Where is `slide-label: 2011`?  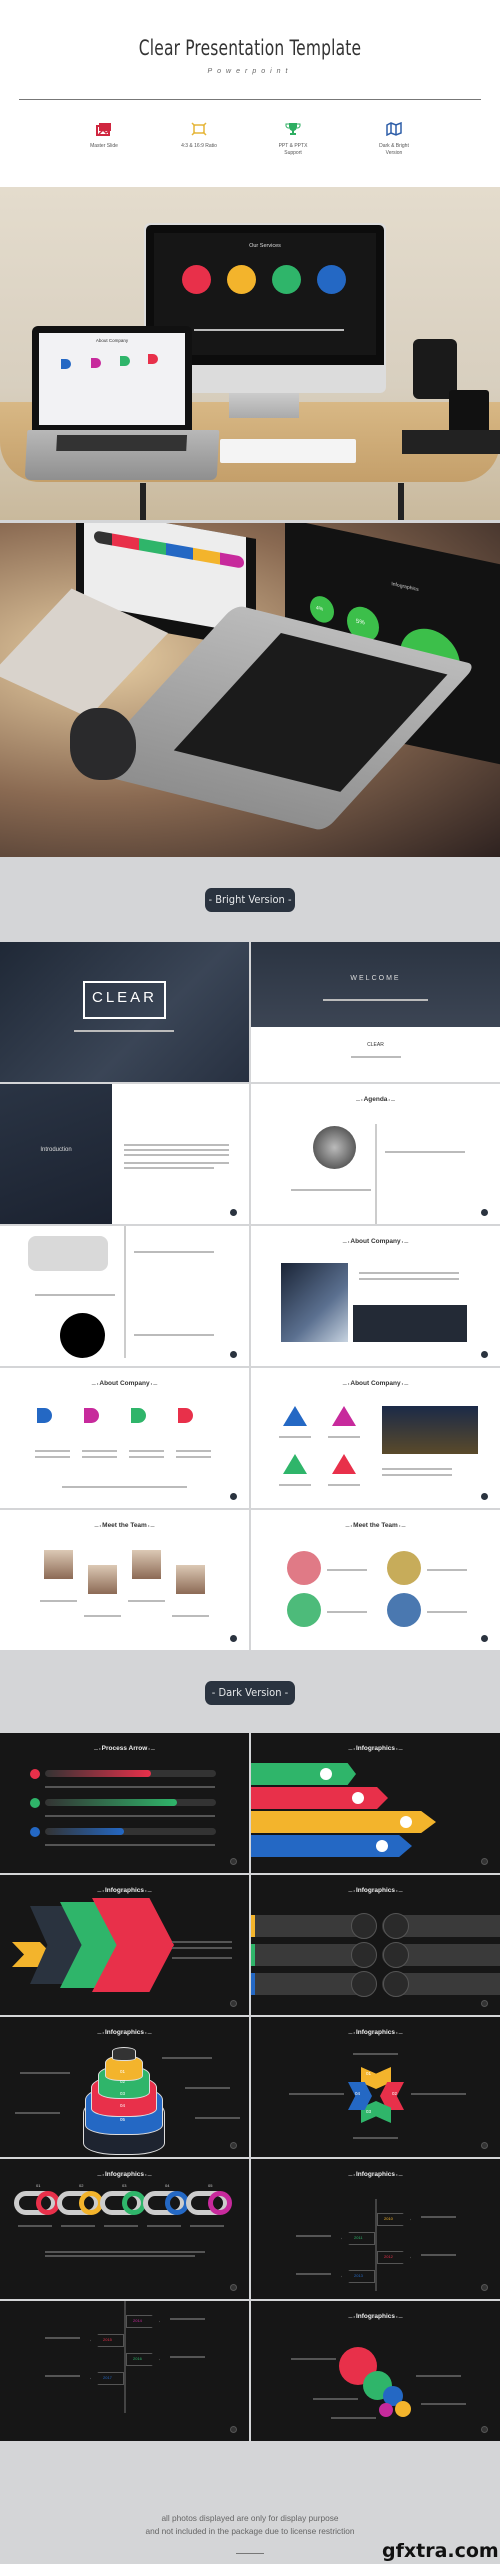 slide-label: 2011 is located at coordinates (358, 2237).